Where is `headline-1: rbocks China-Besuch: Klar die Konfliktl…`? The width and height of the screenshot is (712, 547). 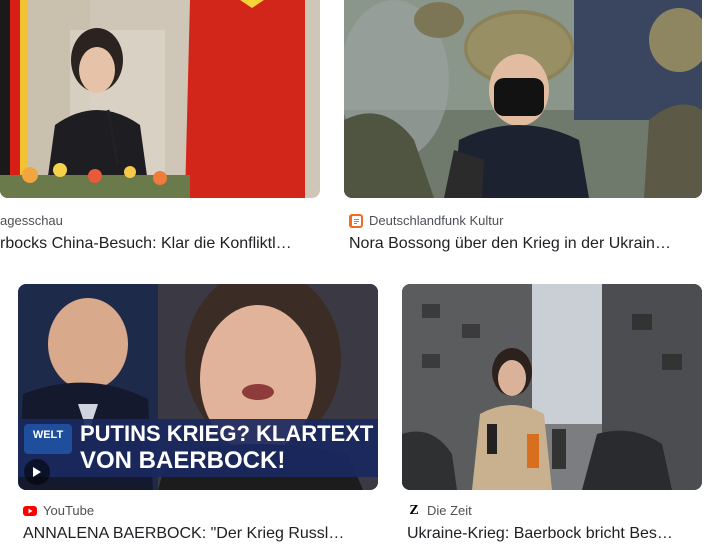
headline-1: rbocks China-Besuch: Klar die Konfliktl… is located at coordinates (161, 244).